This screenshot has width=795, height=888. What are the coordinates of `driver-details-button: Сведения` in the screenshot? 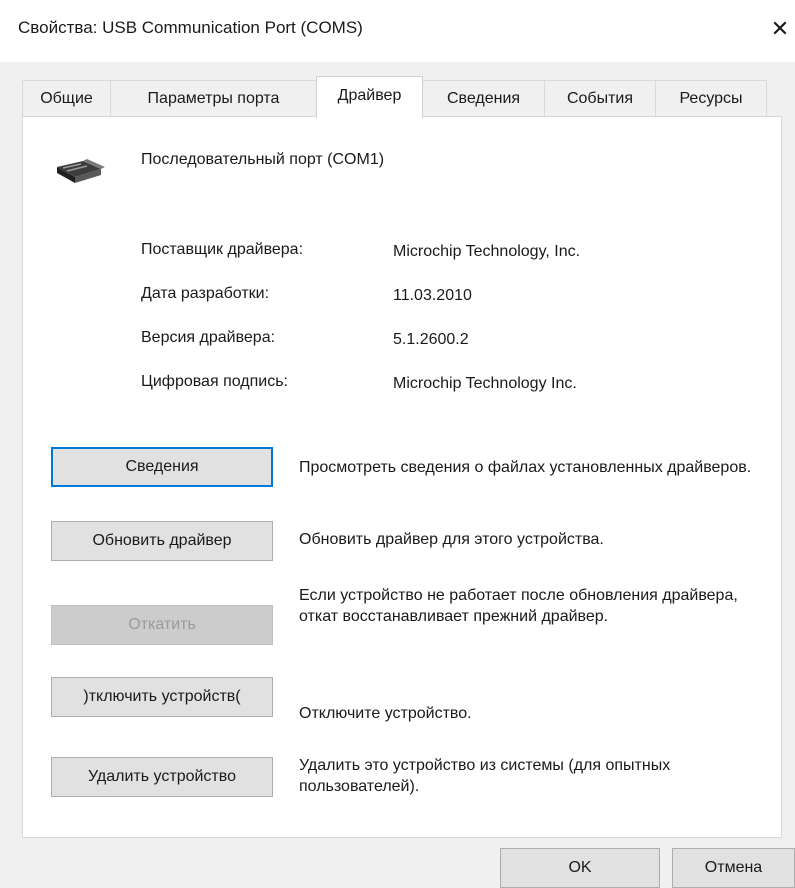 It's located at (162, 467).